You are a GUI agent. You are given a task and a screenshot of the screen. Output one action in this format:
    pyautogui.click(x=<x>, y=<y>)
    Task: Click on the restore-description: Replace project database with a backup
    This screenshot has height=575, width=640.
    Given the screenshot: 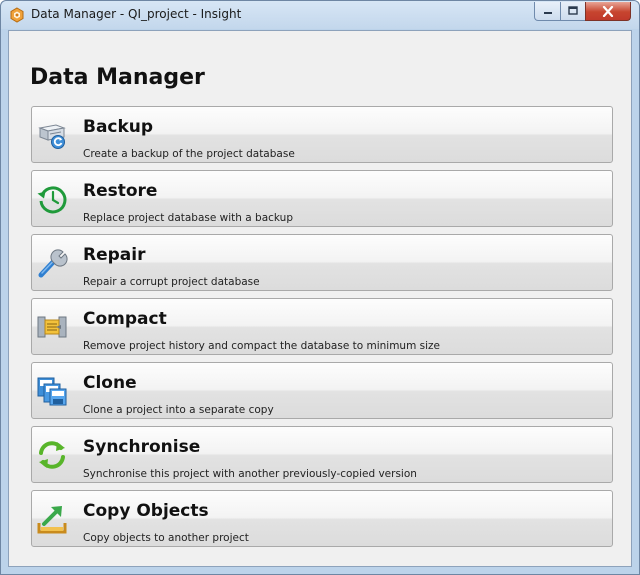 What is the action you would take?
    pyautogui.click(x=188, y=218)
    